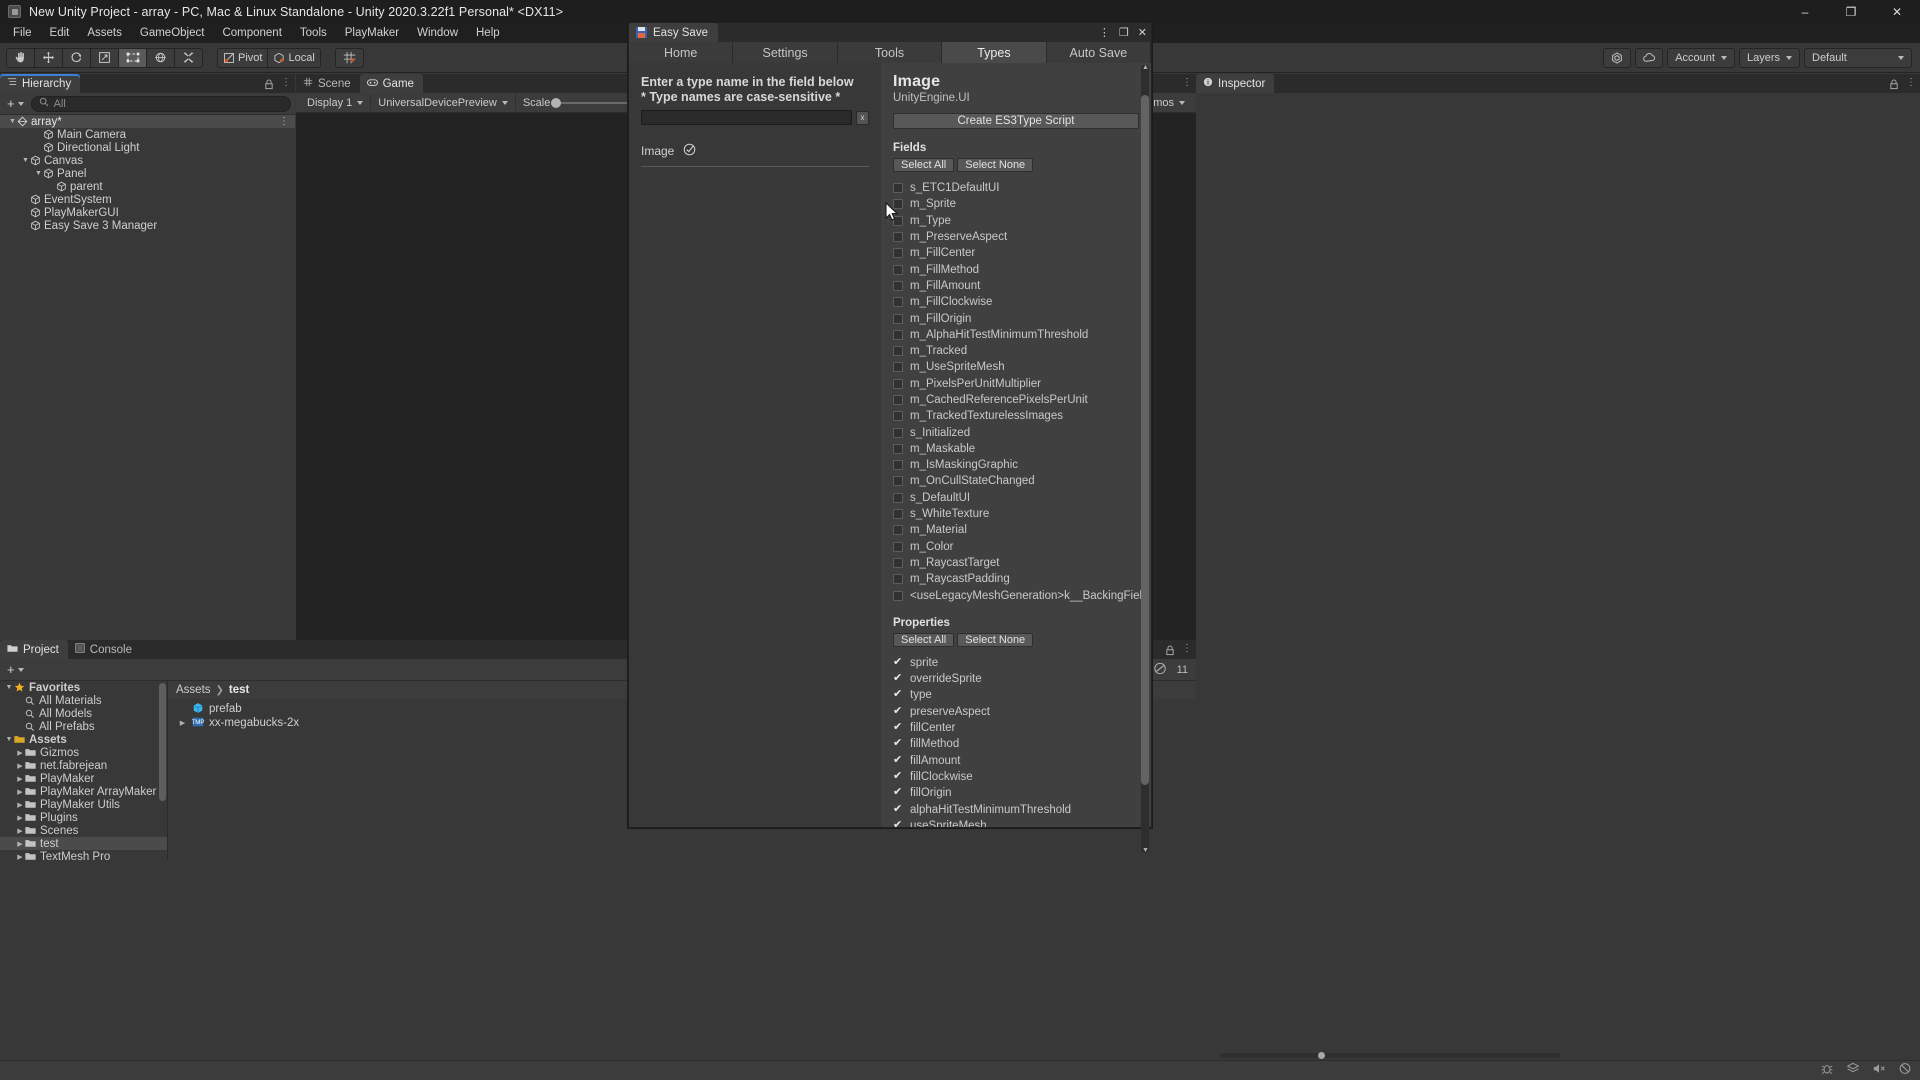 The height and width of the screenshot is (1080, 1920). What do you see at coordinates (1016, 728) in the screenshot?
I see `property-item: fillCenter` at bounding box center [1016, 728].